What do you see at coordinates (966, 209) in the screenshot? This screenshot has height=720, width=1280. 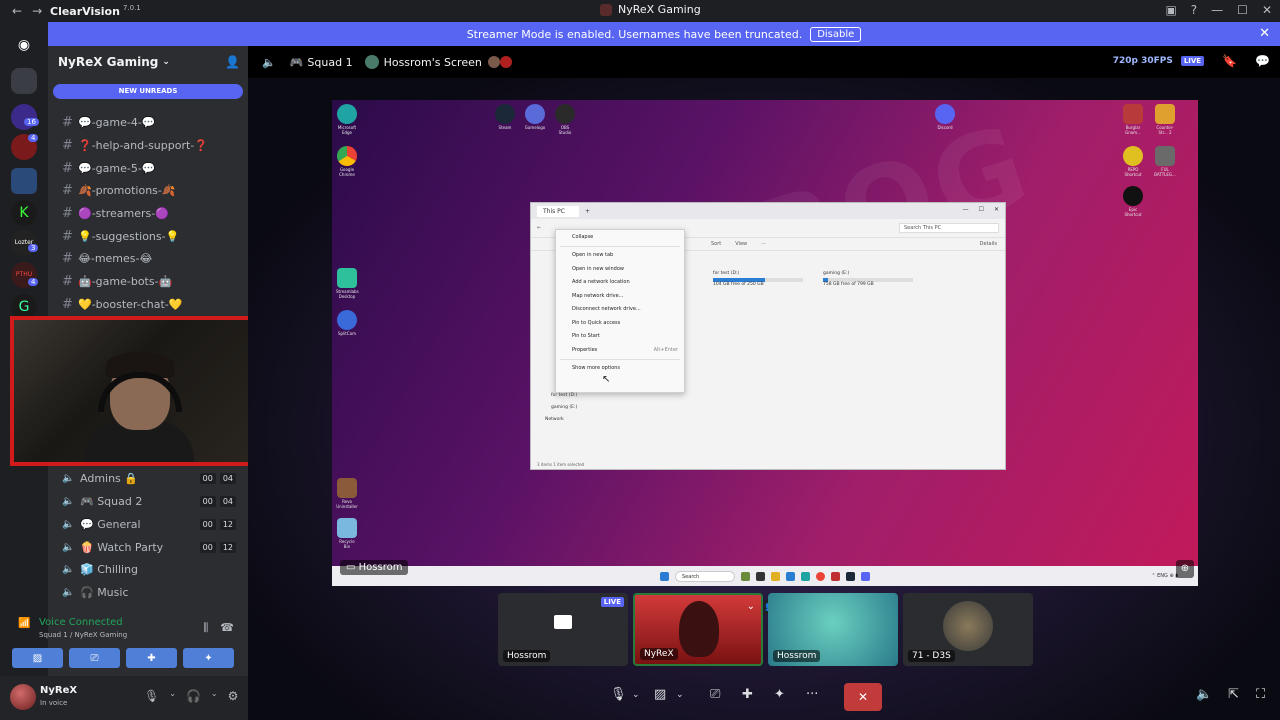 I see `minimize-icon: —` at bounding box center [966, 209].